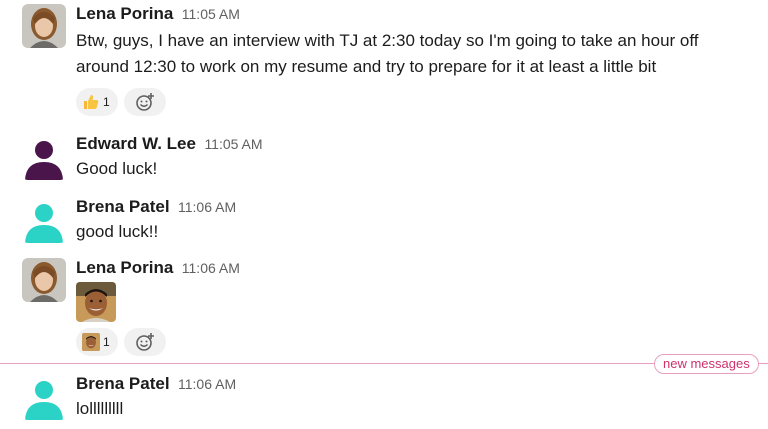 This screenshot has height=429, width=768. What do you see at coordinates (384, 398) in the screenshot?
I see `message-brena-2: Brena Patel 11:06 AM lolllllllll` at bounding box center [384, 398].